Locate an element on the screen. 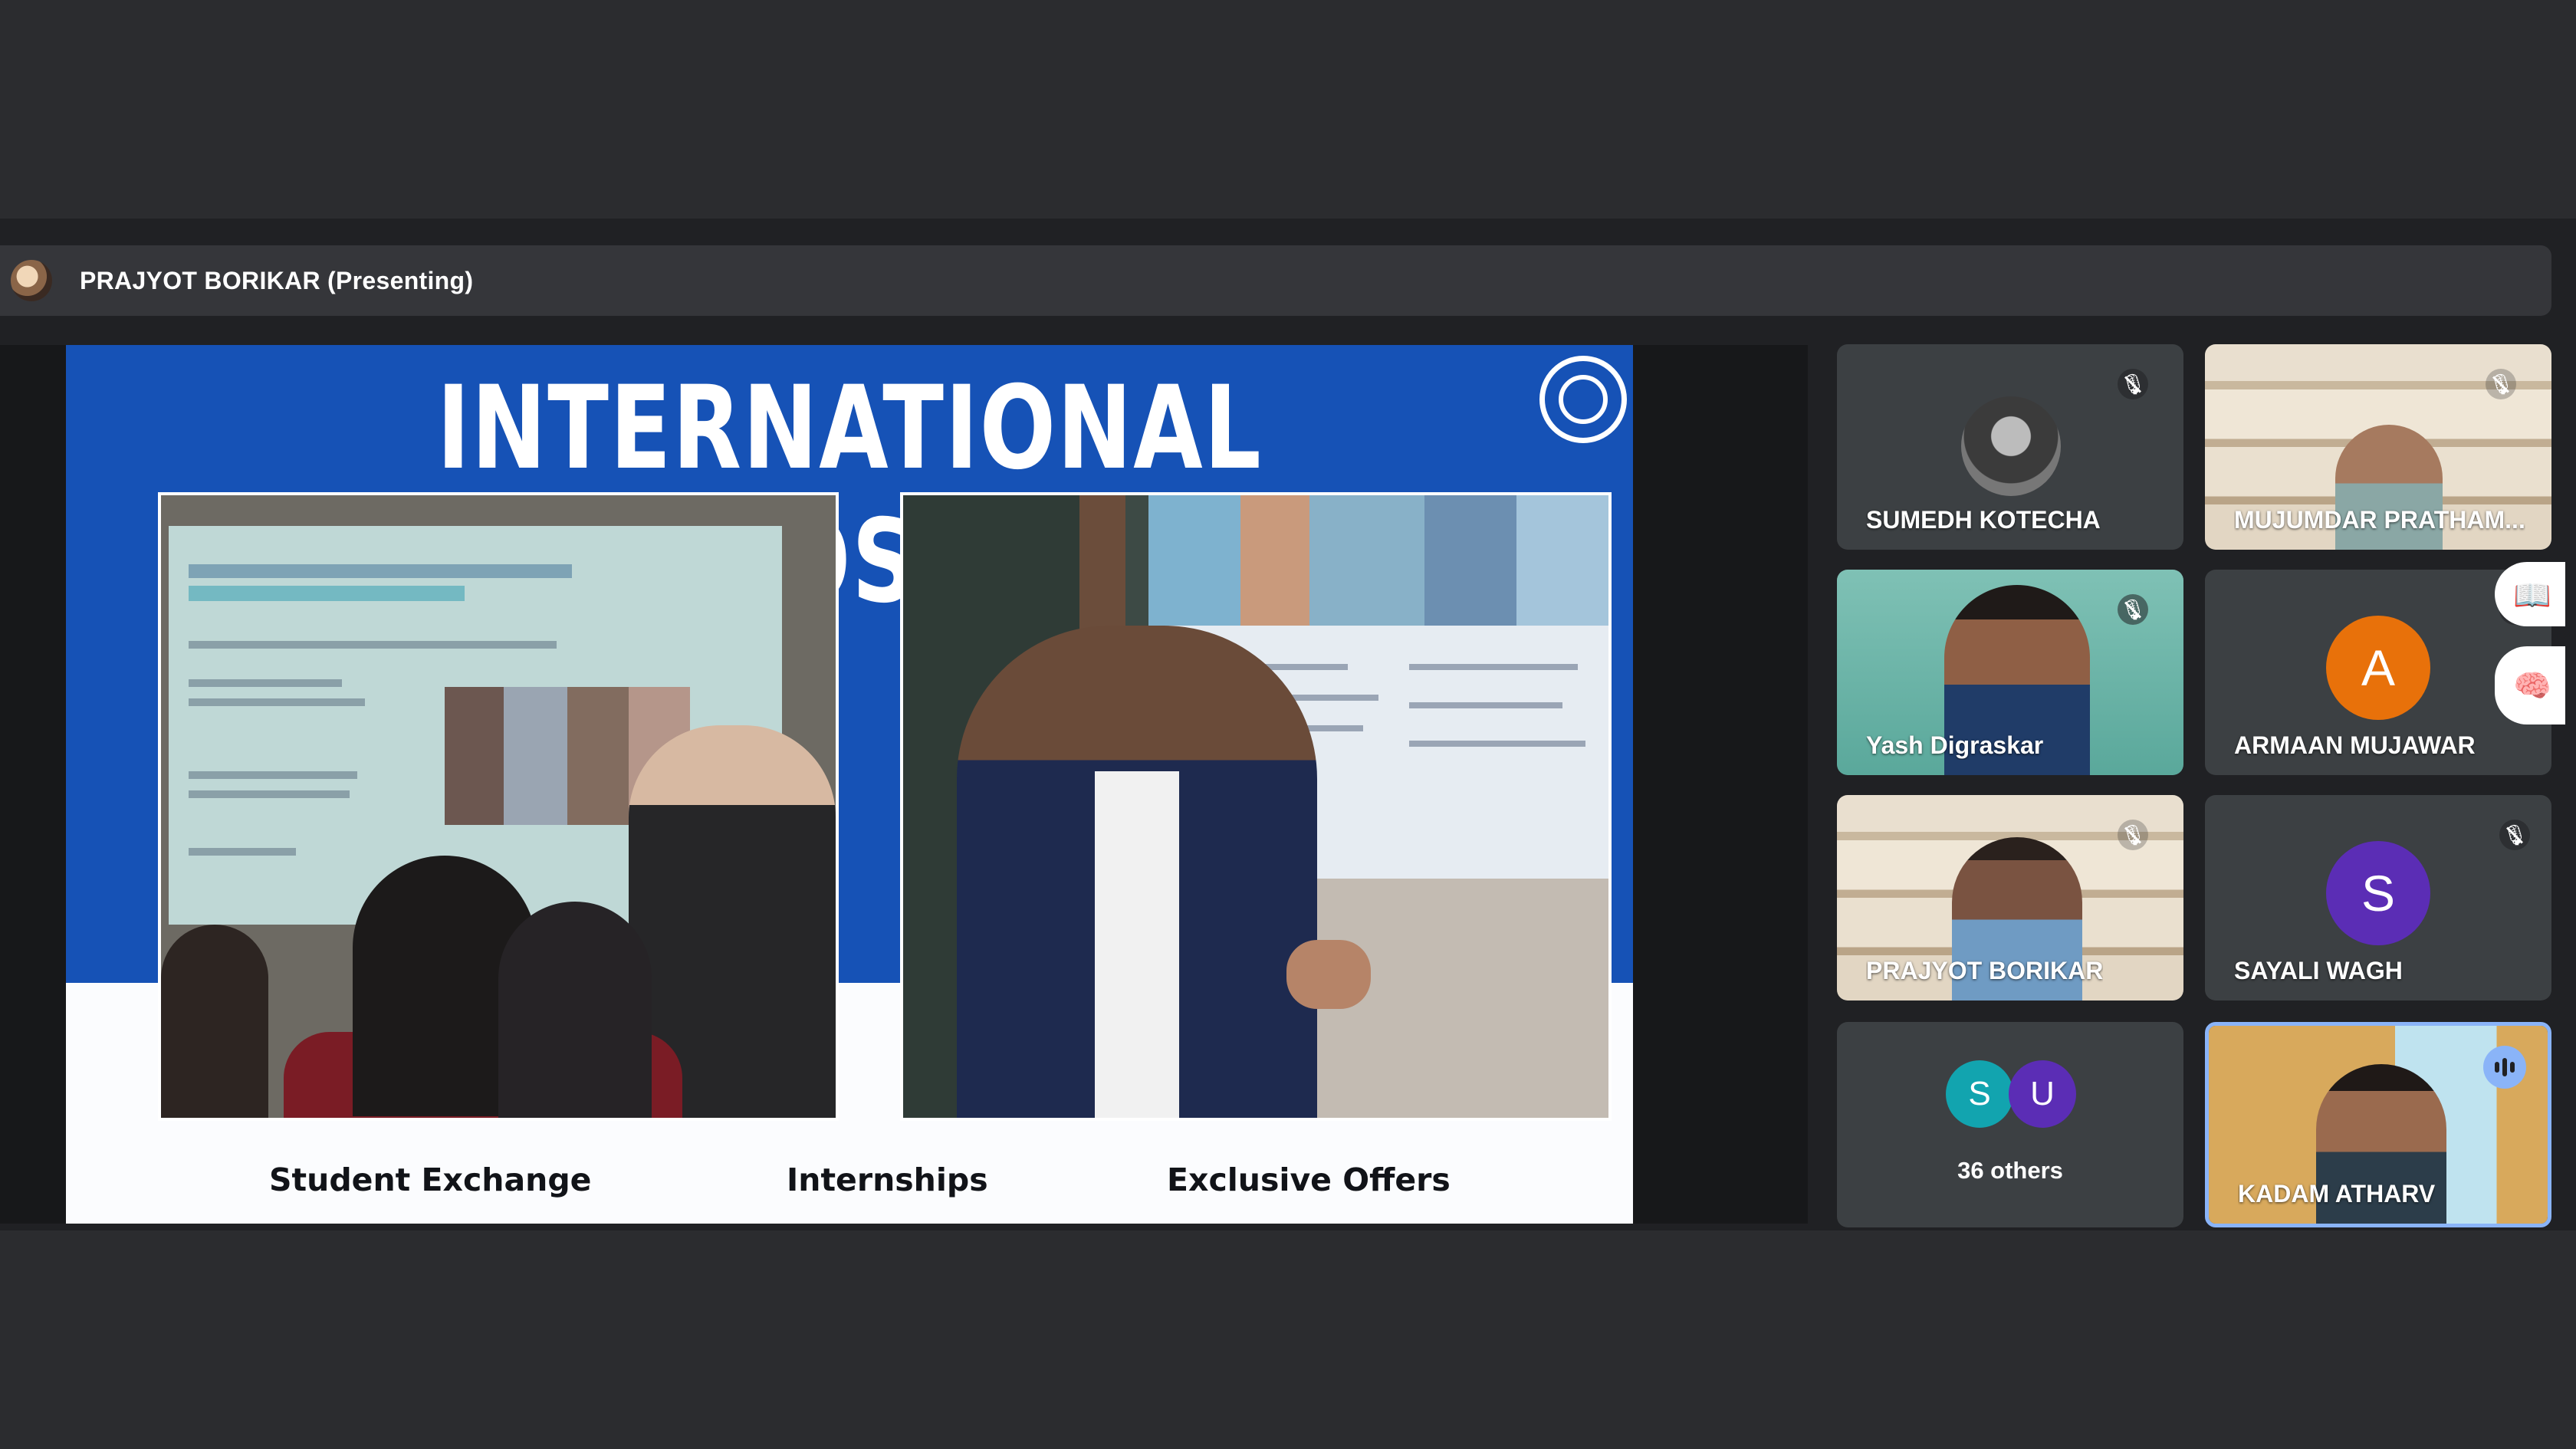 The image size is (2576, 1449). others-tile: S U 36 others is located at coordinates (2010, 1125).